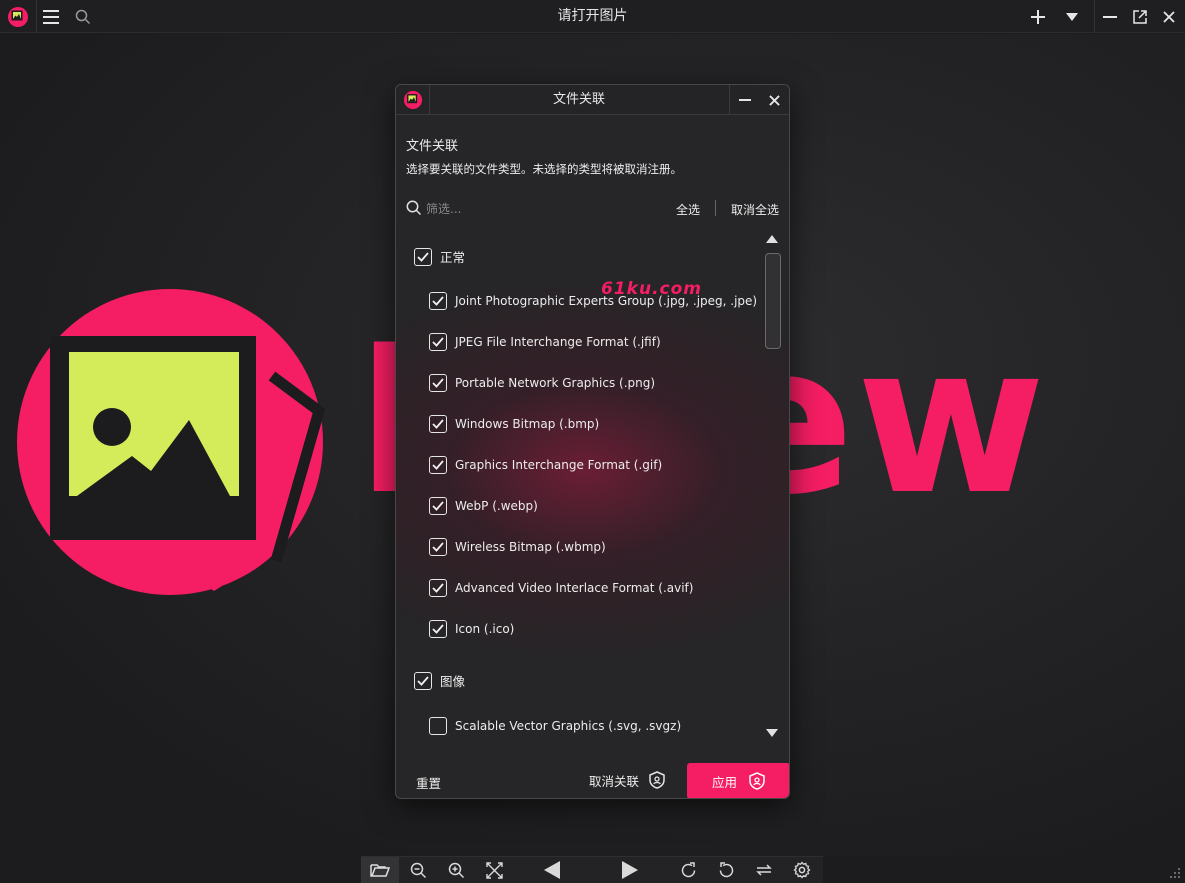 The image size is (1185, 883). I want to click on group-label: 图像, so click(453, 681).